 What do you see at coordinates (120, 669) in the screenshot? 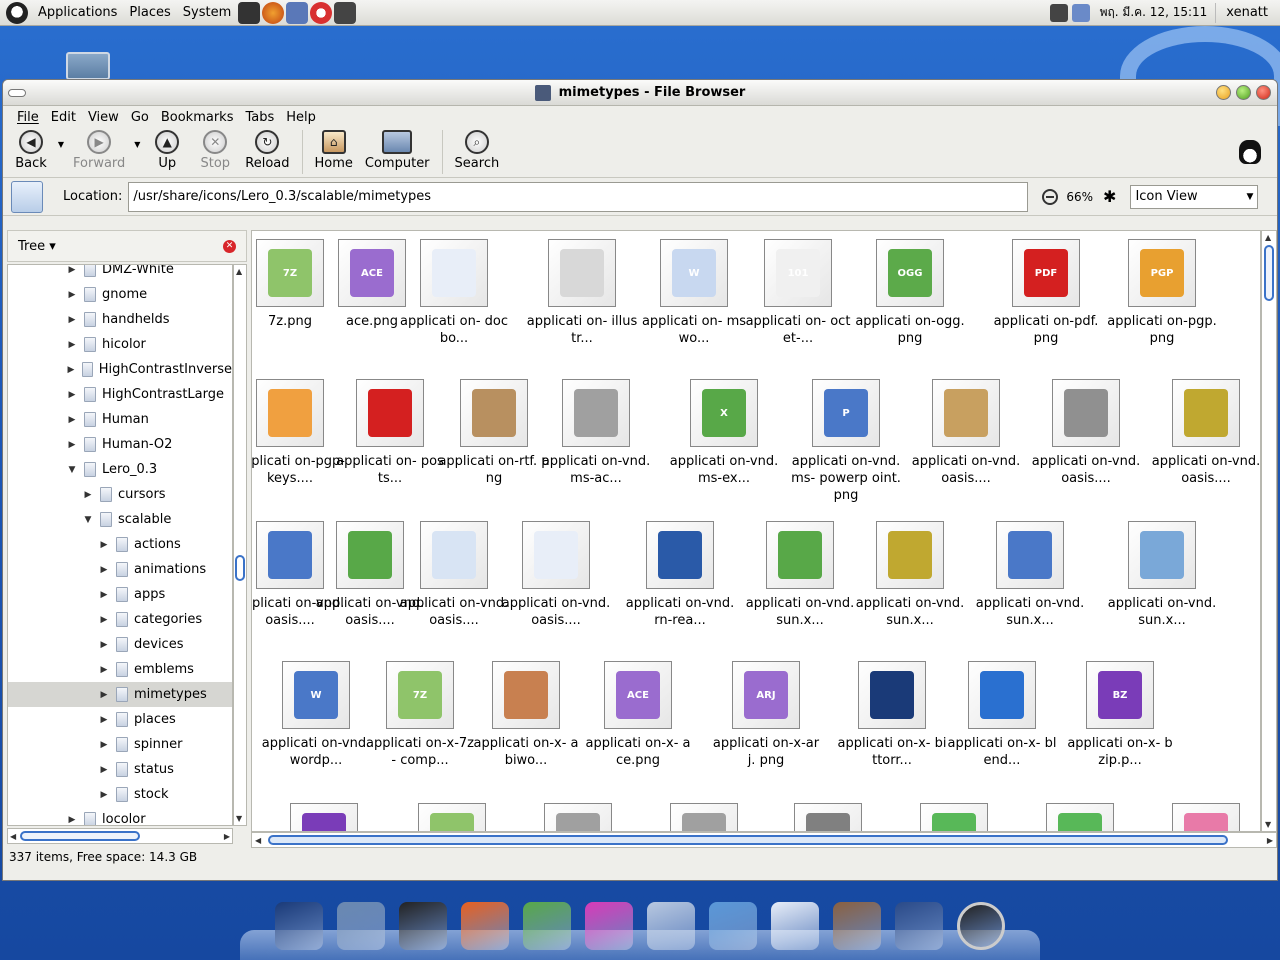
I see `tree-row-emblems: ▶ emblems` at bounding box center [120, 669].